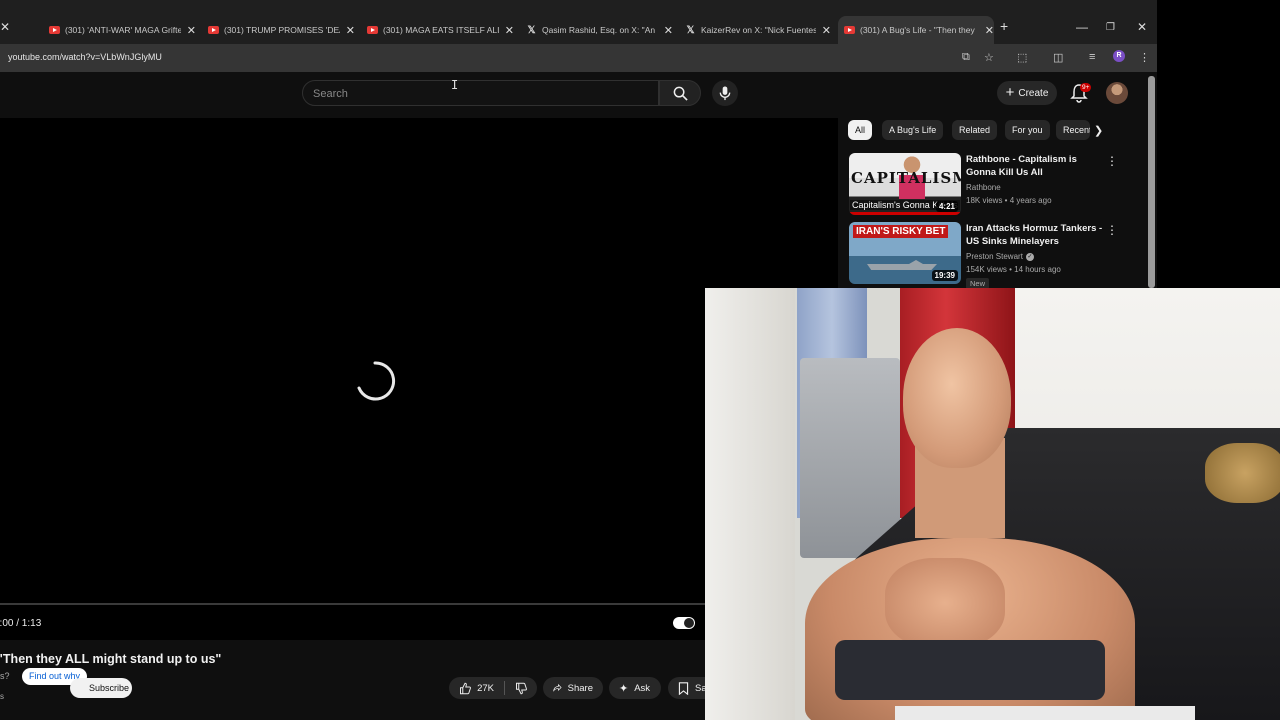 Image resolution: width=1280 pixels, height=720 pixels. Describe the element at coordinates (1110, 27) in the screenshot. I see `restore-icon: ❐` at that location.